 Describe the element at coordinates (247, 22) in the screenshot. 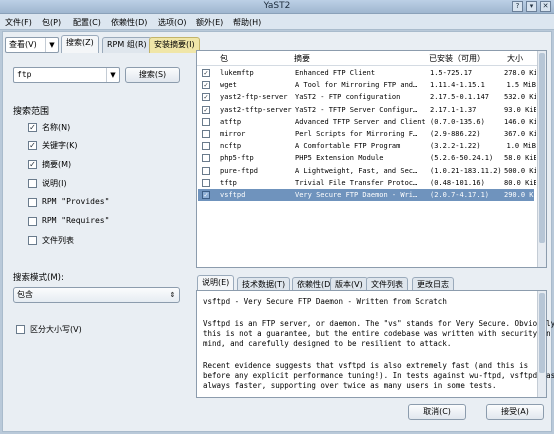

I see `menu-help: 帮助(H)` at that location.